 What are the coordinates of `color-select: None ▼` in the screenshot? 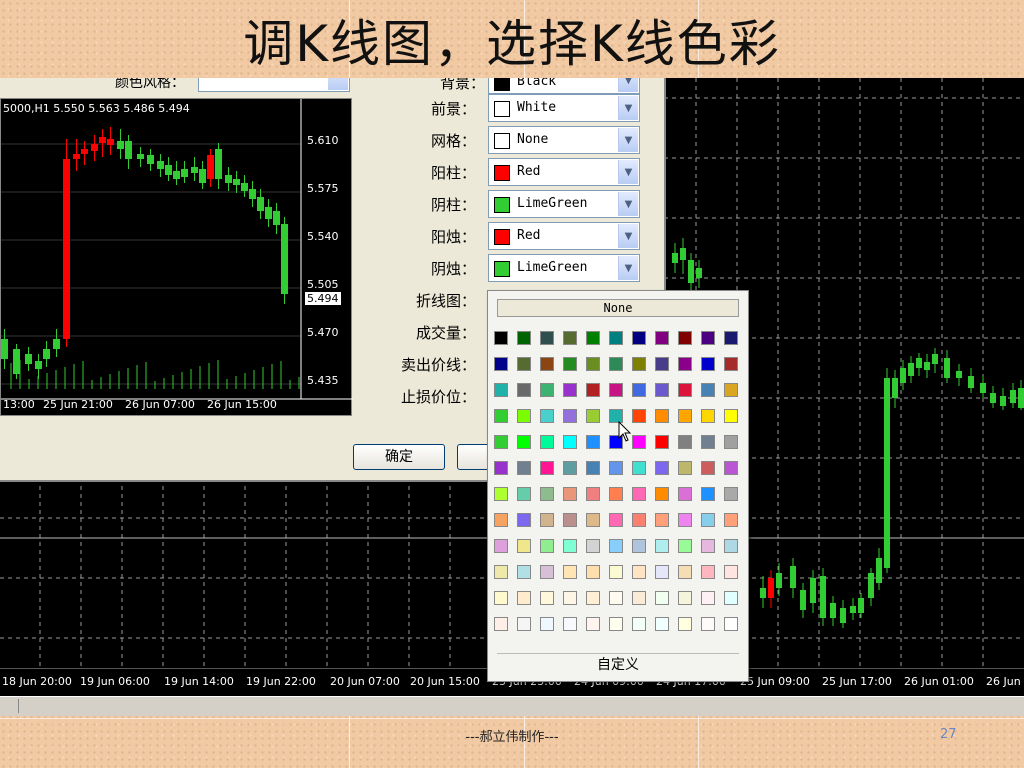 It's located at (564, 140).